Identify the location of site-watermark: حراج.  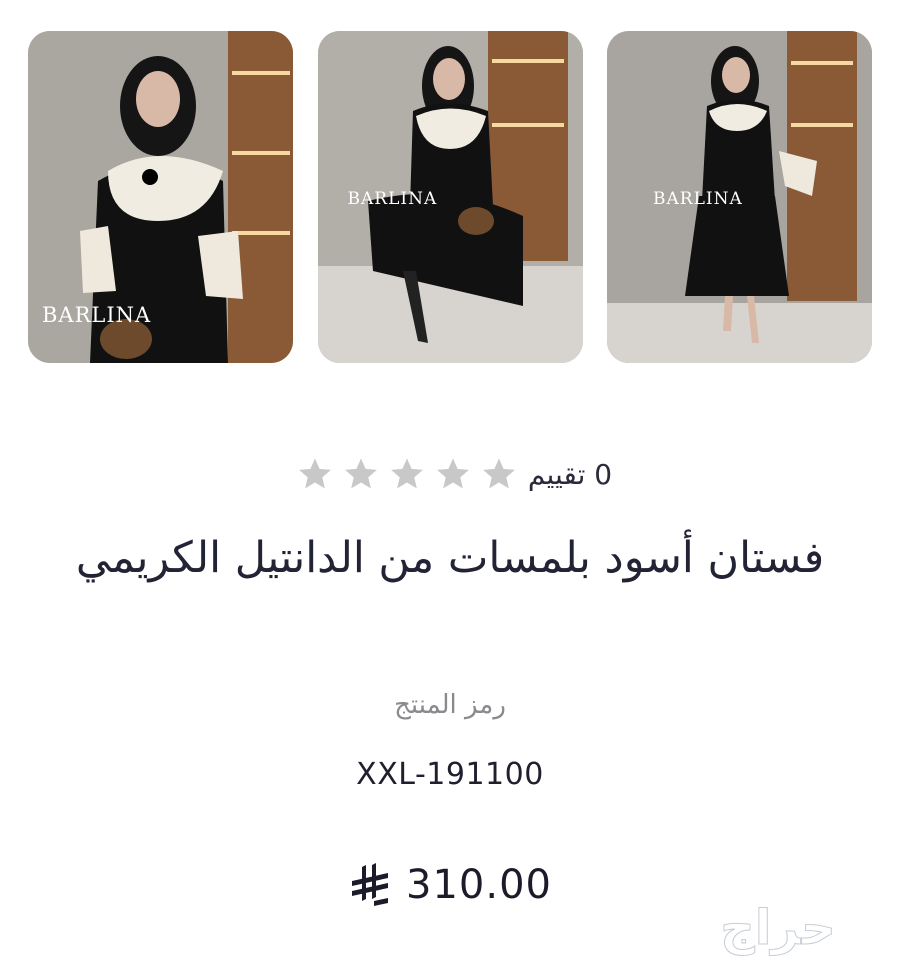
(779, 928).